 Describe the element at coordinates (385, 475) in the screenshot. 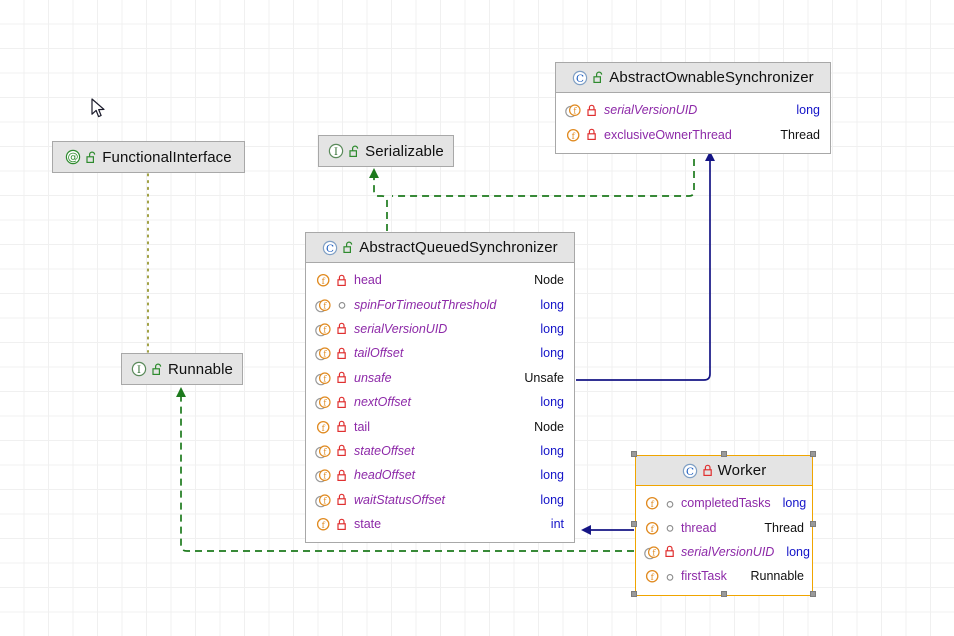

I see `field-name: headOffset` at that location.